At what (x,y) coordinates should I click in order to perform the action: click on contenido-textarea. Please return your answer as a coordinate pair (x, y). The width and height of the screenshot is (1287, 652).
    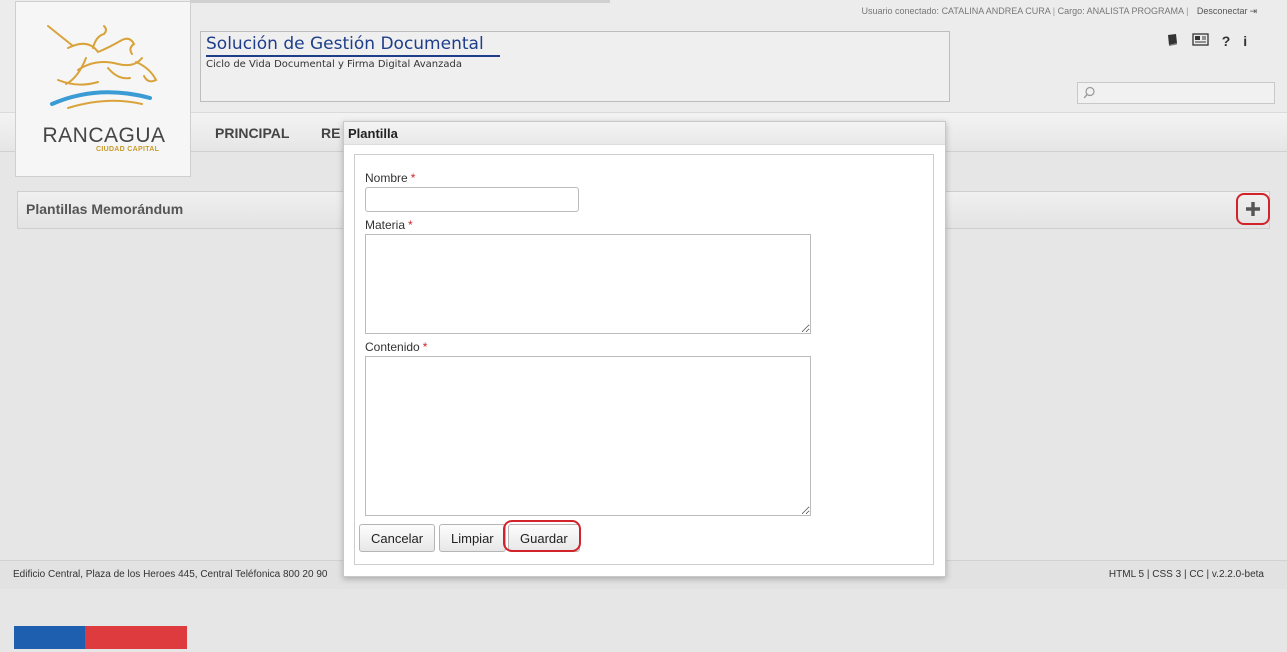
    Looking at the image, I should click on (588, 436).